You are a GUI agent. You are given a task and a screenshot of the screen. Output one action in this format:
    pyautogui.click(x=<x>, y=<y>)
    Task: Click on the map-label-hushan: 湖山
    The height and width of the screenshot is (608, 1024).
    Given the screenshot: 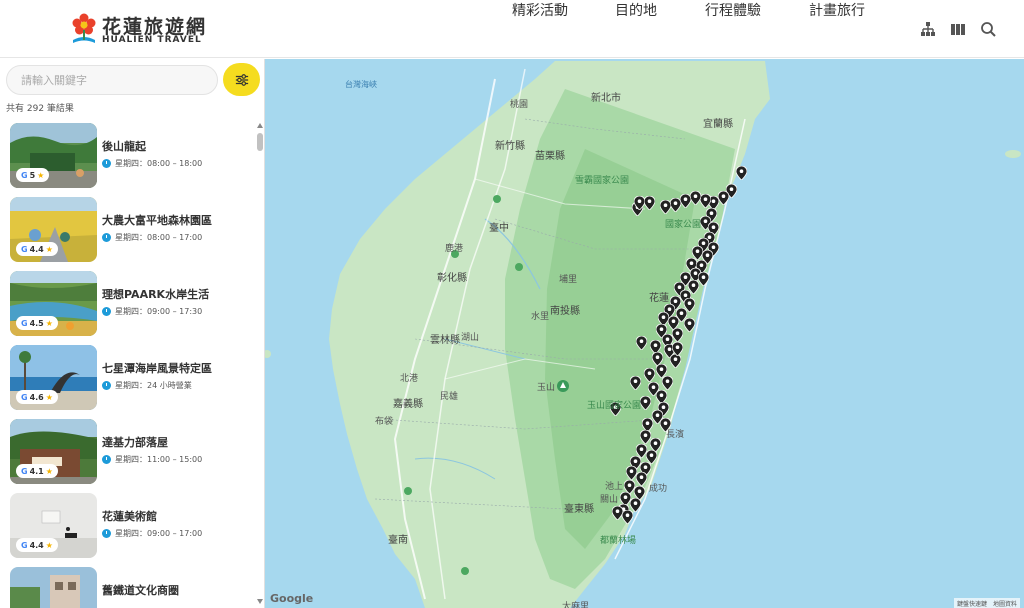 What is the action you would take?
    pyautogui.click(x=470, y=338)
    